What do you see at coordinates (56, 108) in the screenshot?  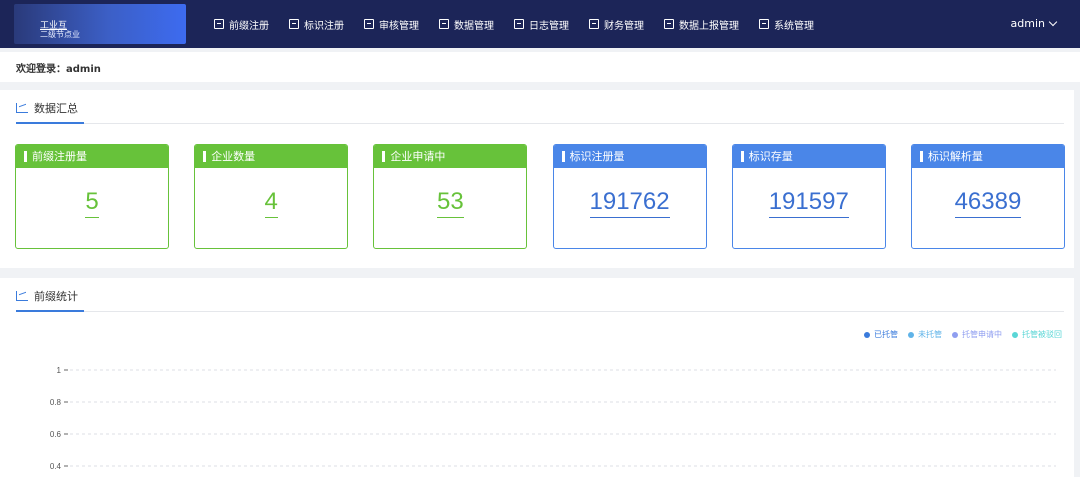 I see `summary-title-text: 数据汇总` at bounding box center [56, 108].